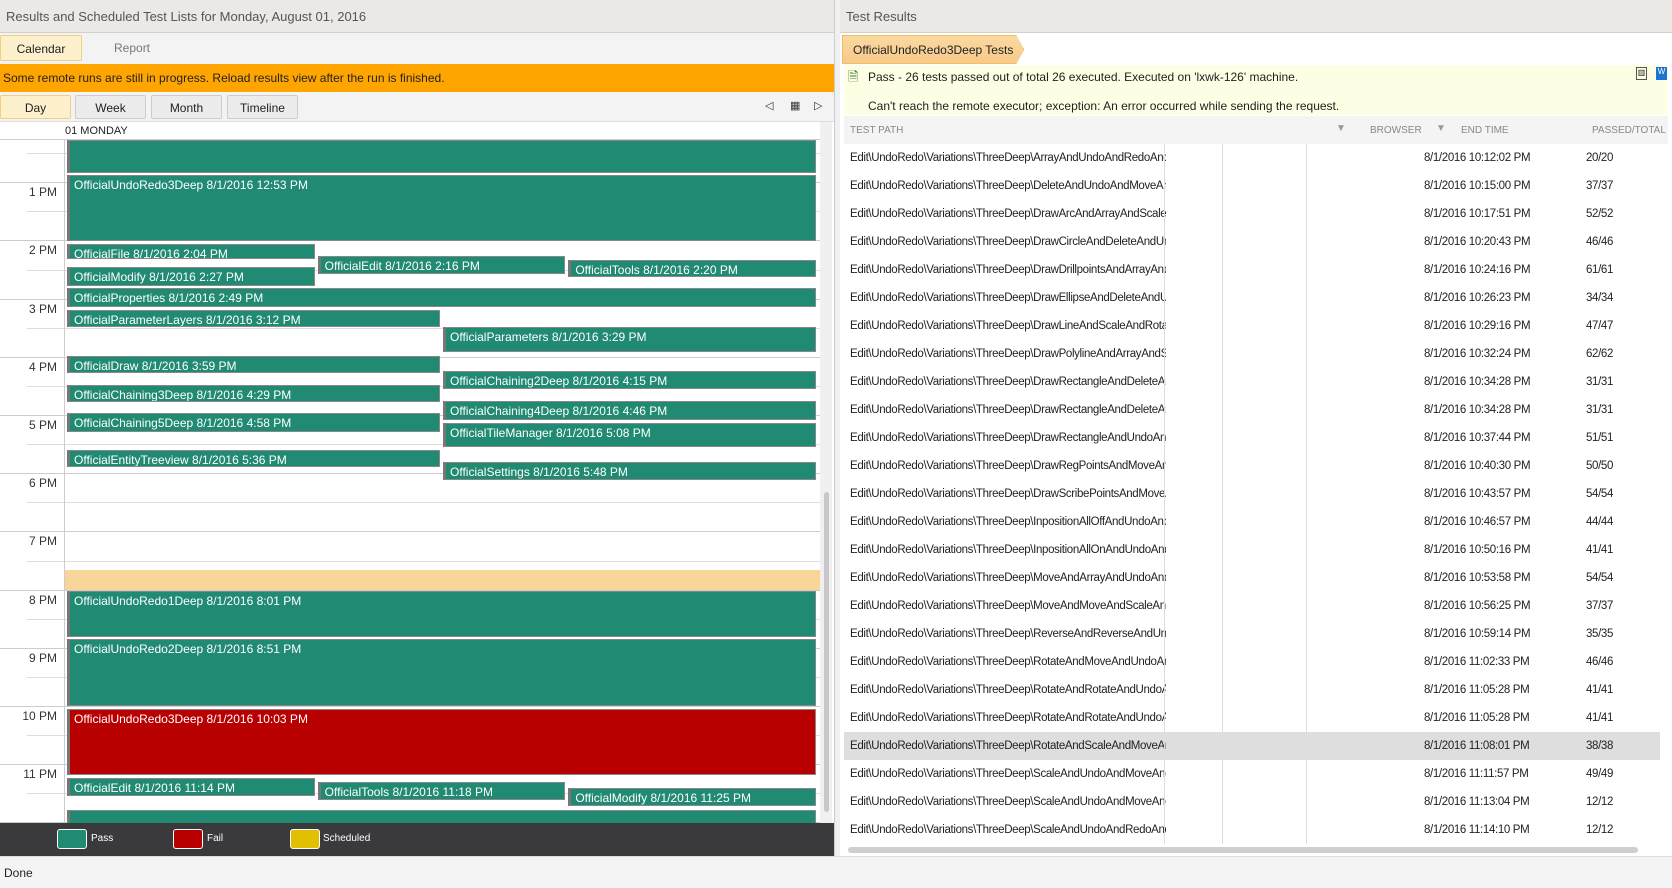 This screenshot has width=1672, height=888. Describe the element at coordinates (191, 251) in the screenshot. I see `test-run-event: OfficialFile 8/1/2016 2:04 PM` at that location.